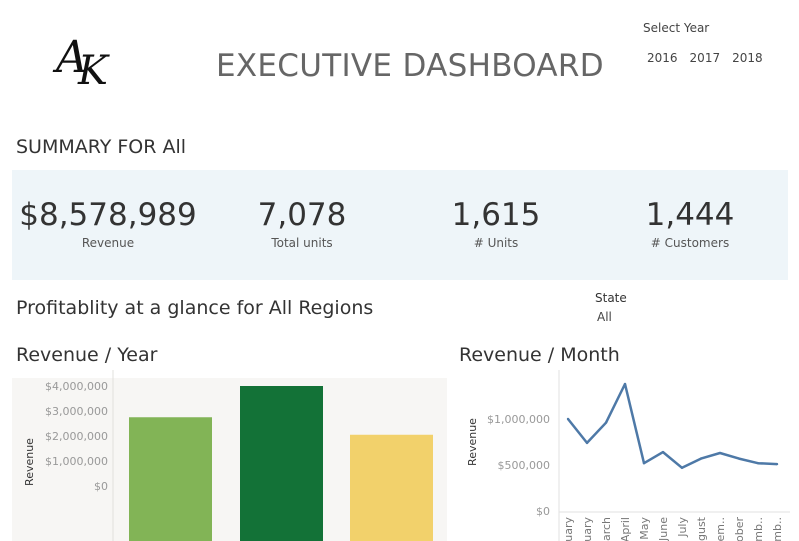  Describe the element at coordinates (747, 58) in the screenshot. I see `year-option-2018: 2018` at that location.